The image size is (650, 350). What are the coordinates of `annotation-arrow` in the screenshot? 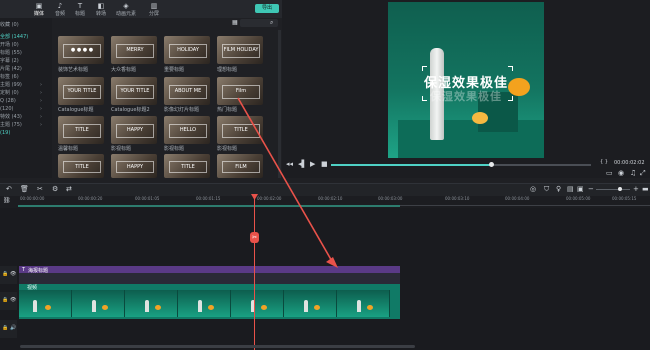 It's located at (287, 182).